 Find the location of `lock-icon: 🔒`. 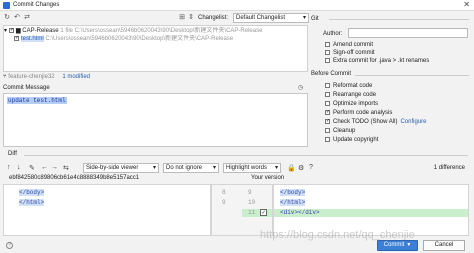

lock-icon: 🔒 is located at coordinates (291, 168).